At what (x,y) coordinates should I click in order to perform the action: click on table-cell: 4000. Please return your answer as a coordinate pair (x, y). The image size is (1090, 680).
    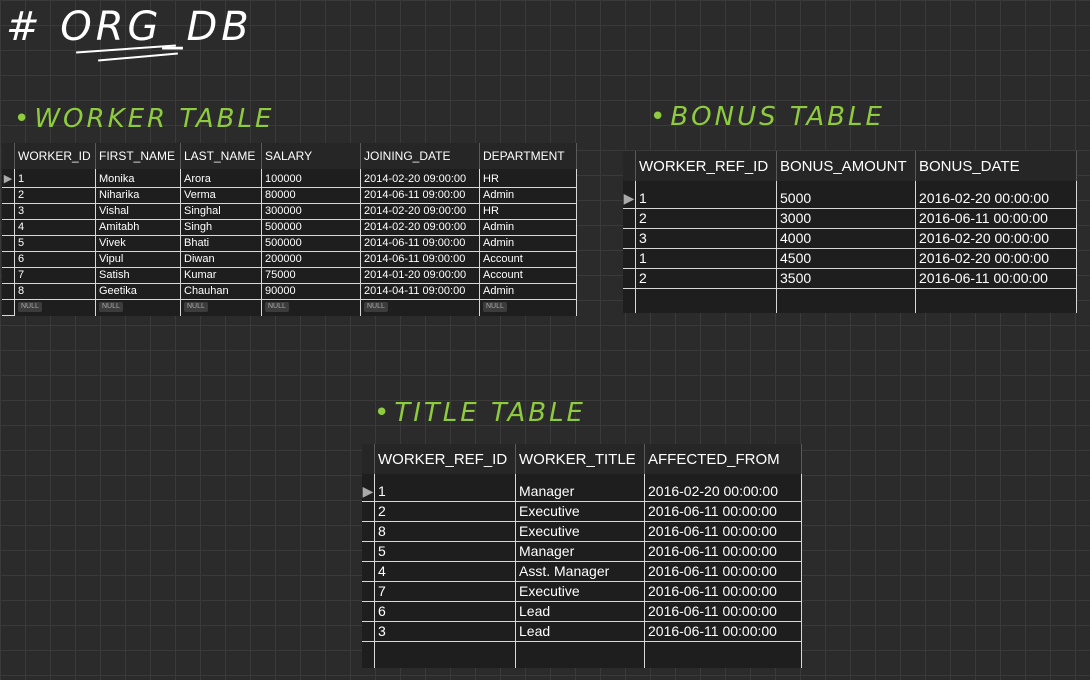
    Looking at the image, I should click on (846, 238).